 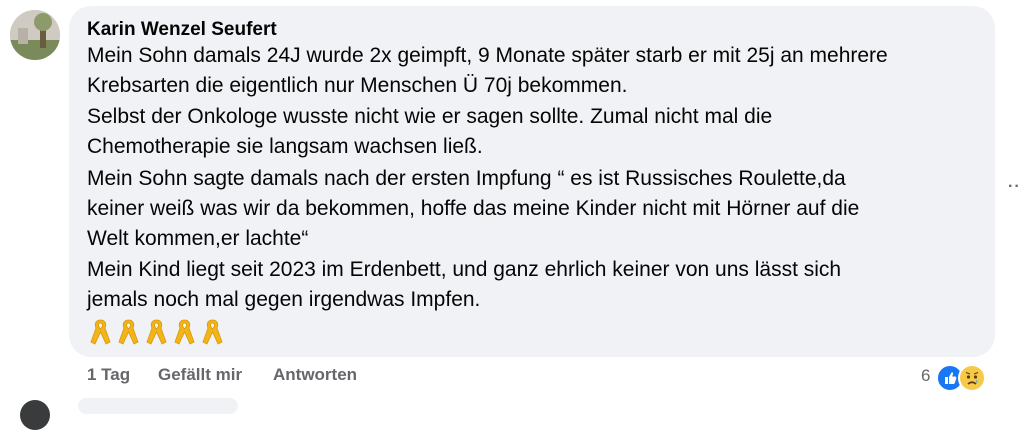 What do you see at coordinates (35, 415) in the screenshot?
I see `next-comment-avatar` at bounding box center [35, 415].